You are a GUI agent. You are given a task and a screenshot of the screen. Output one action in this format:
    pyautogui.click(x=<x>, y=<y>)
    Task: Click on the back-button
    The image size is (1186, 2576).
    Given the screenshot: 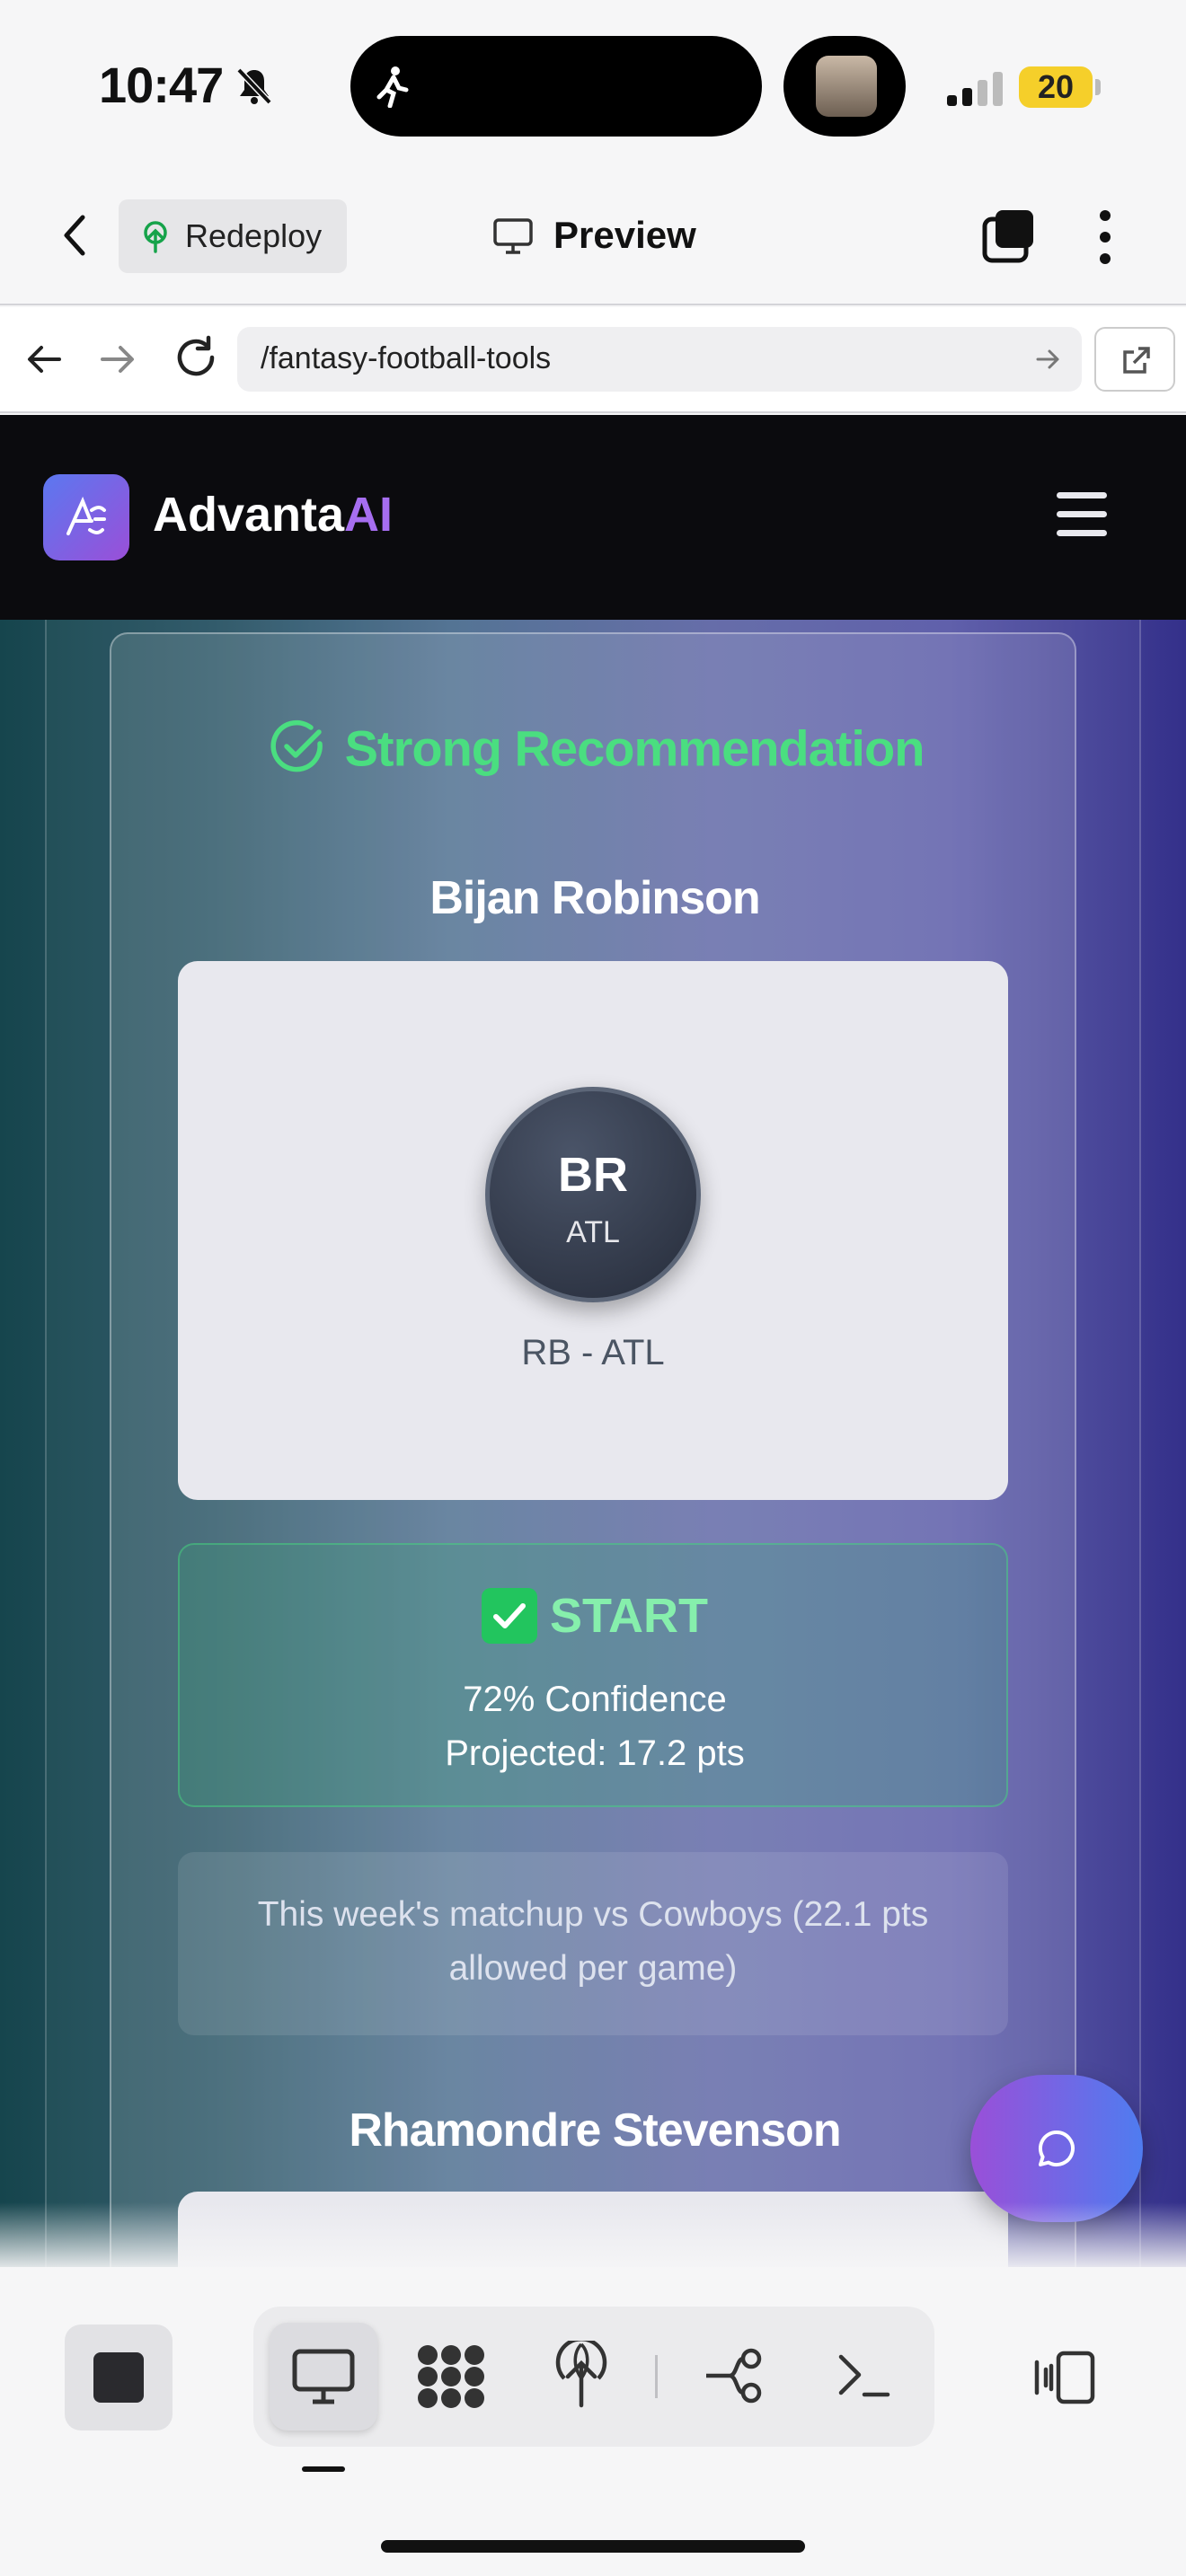 What is the action you would take?
    pyautogui.click(x=76, y=235)
    